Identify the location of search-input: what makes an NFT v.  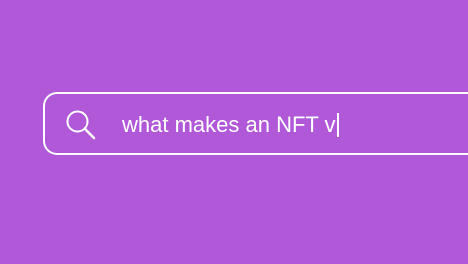
(230, 125).